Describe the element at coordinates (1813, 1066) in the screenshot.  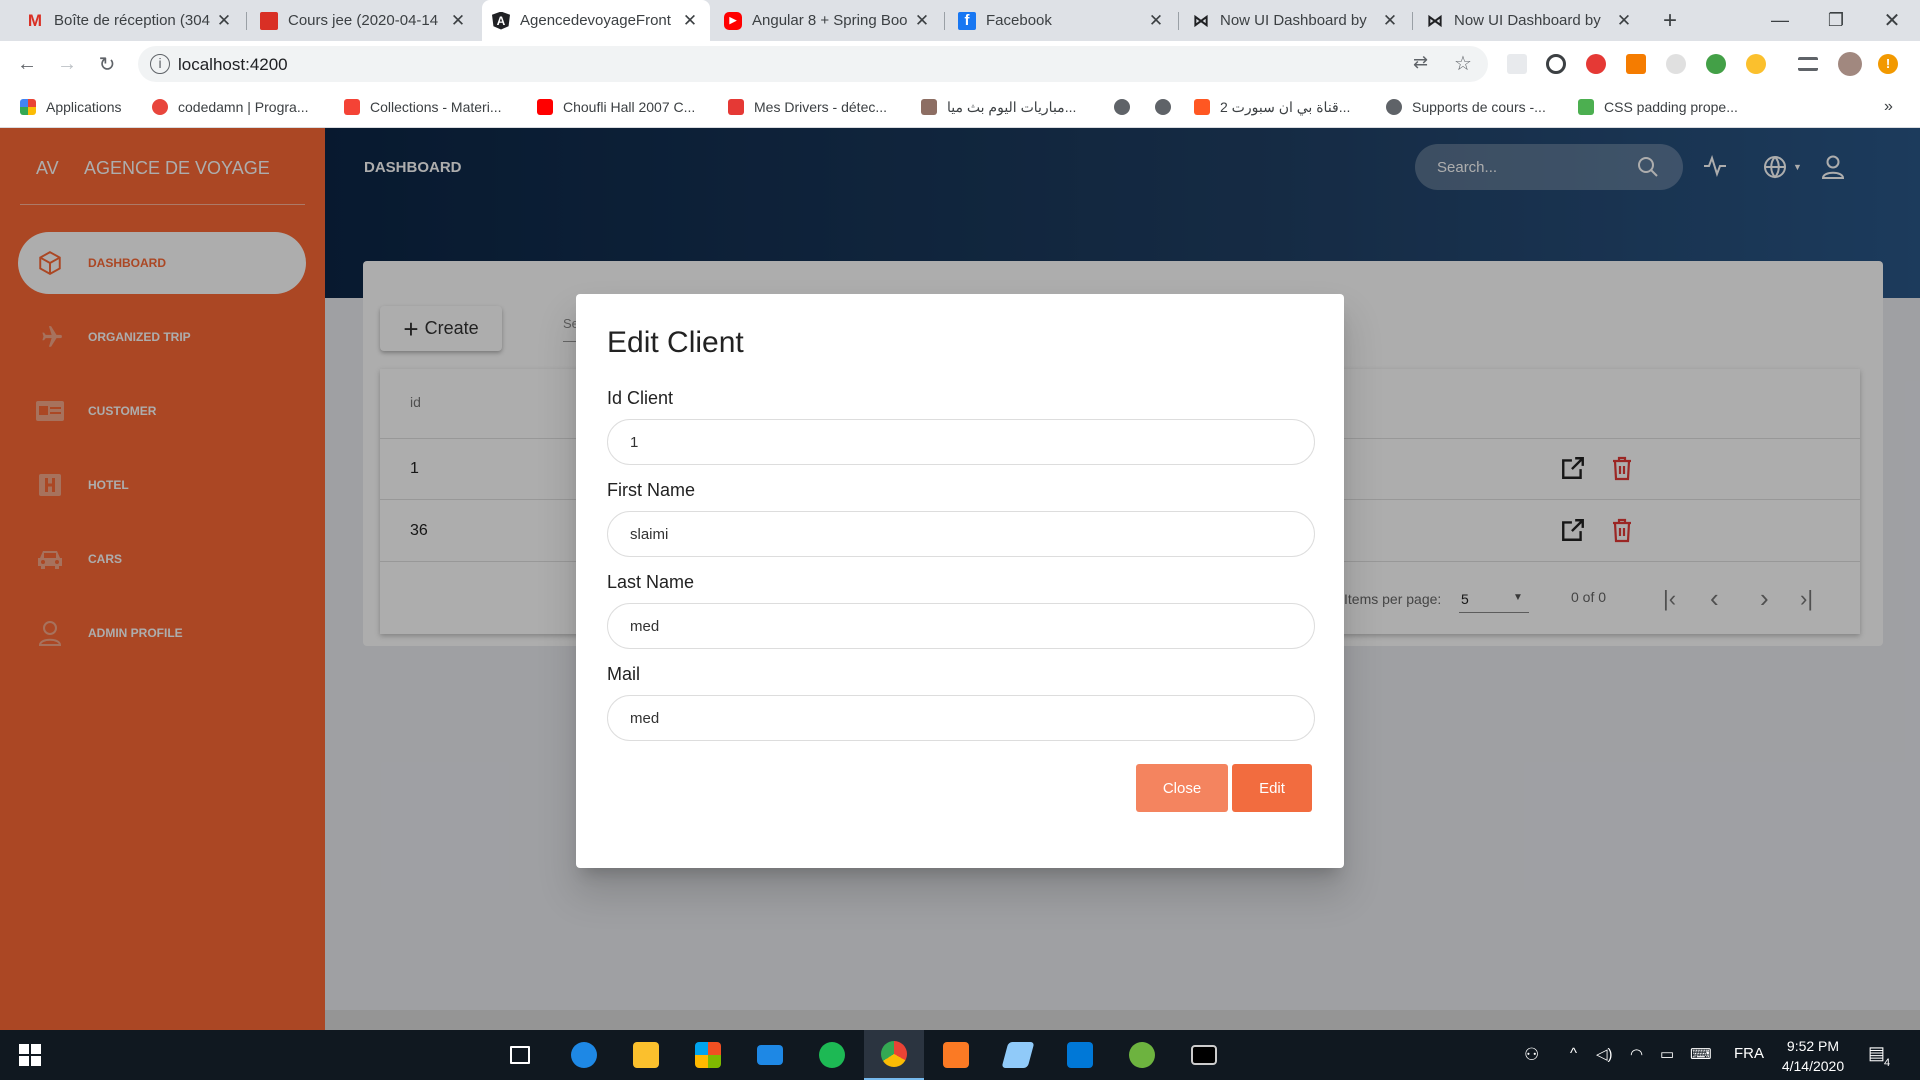
I see `clock-date: 4/14/2020` at that location.